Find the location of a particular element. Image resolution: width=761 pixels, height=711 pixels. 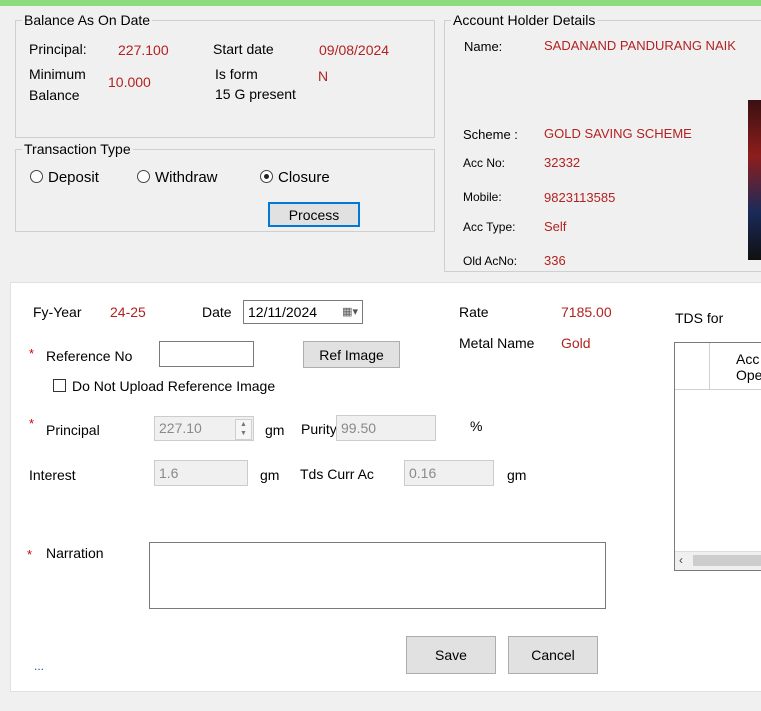

account-holder-legend: Account Holder Details is located at coordinates (524, 20).